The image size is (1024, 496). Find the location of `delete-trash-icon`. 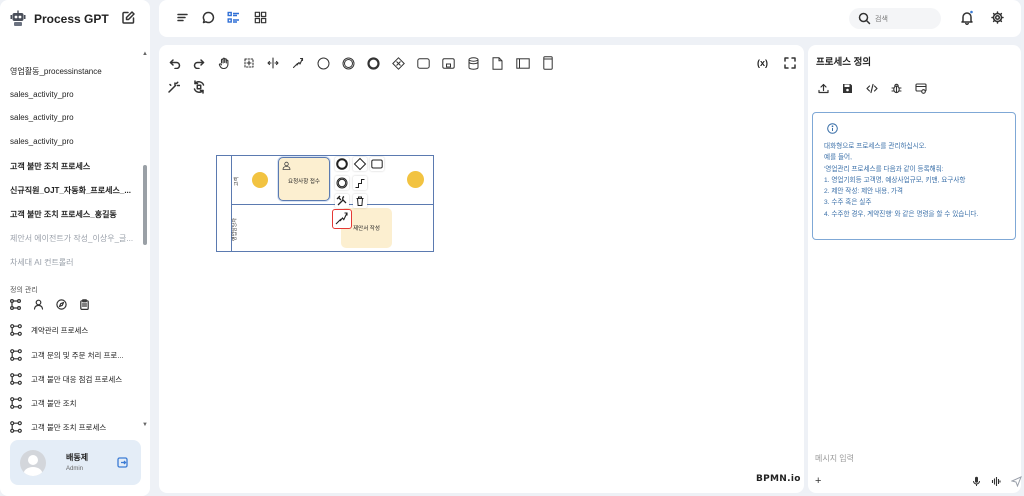

delete-trash-icon is located at coordinates (360, 201).